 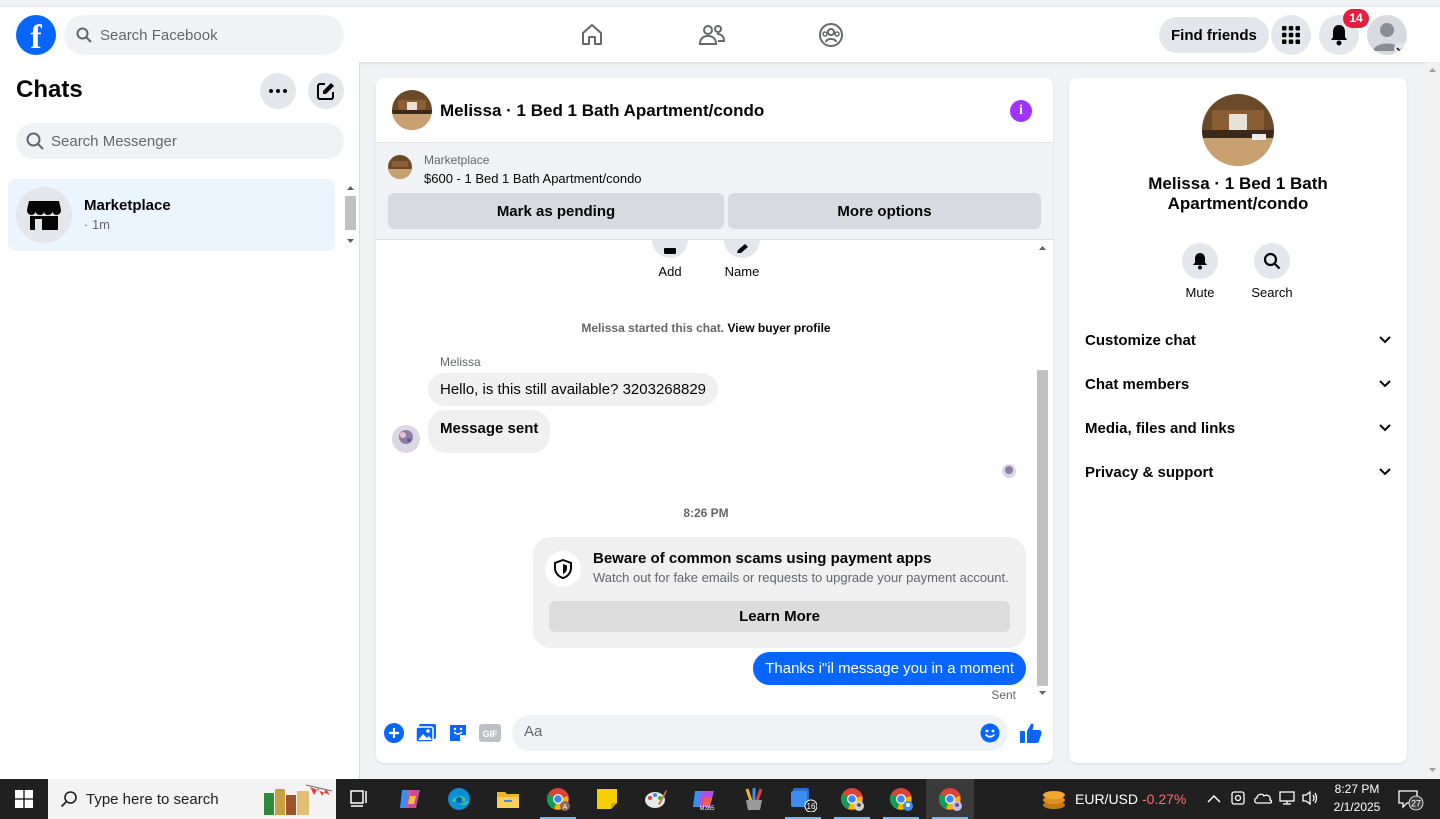 I want to click on search-label: Search, so click(x=1272, y=292).